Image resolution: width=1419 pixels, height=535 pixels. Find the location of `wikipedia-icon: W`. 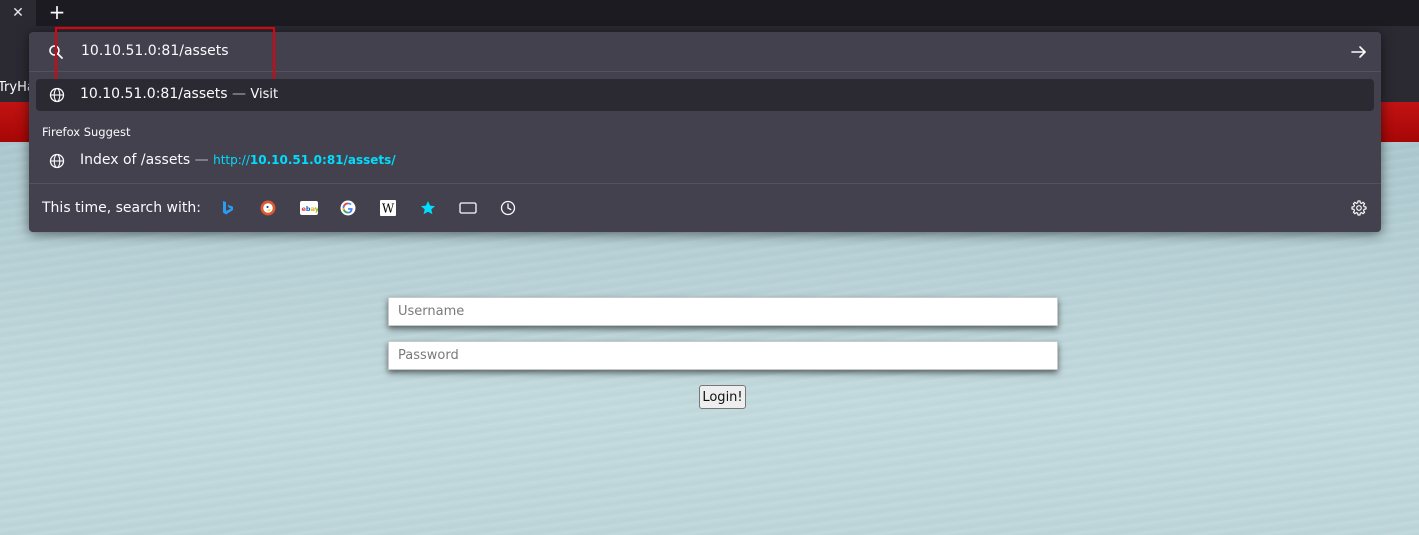

wikipedia-icon: W is located at coordinates (388, 208).